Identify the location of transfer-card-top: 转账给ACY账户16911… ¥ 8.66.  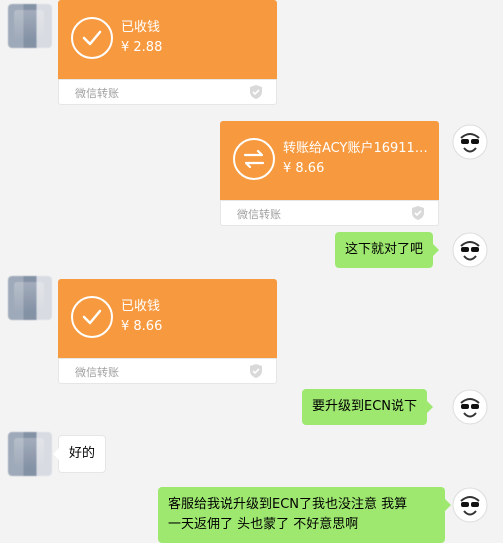
(329, 160).